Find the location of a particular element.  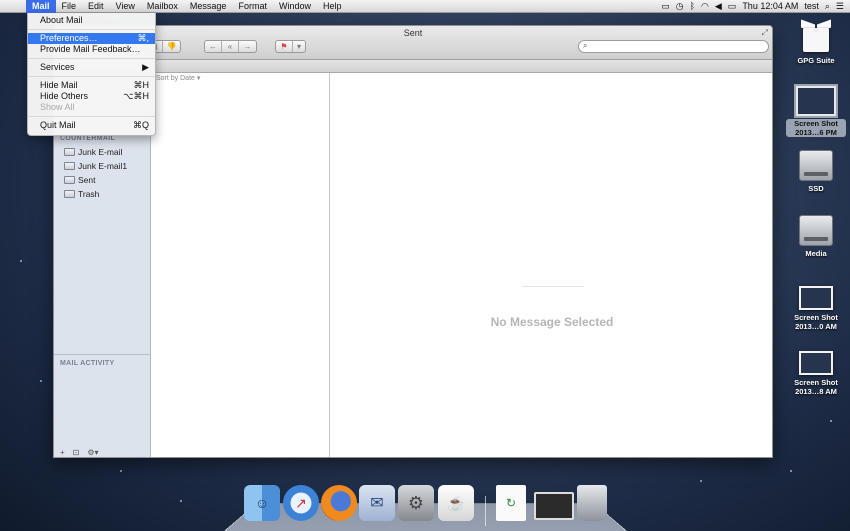

sidebar-item-junk-email: Junk E-mail is located at coordinates (93, 152).